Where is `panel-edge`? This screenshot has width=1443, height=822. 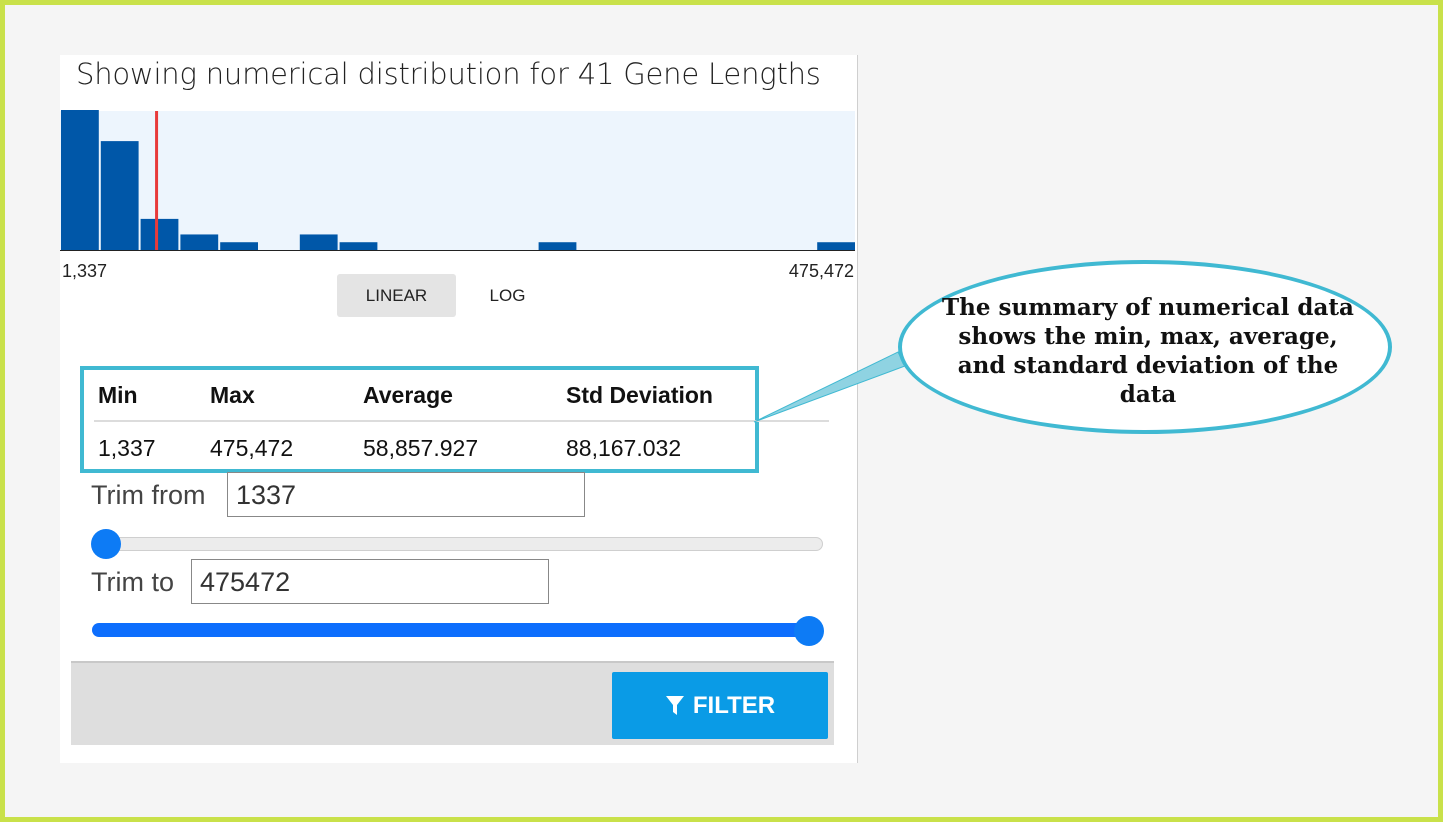
panel-edge is located at coordinates (856, 409).